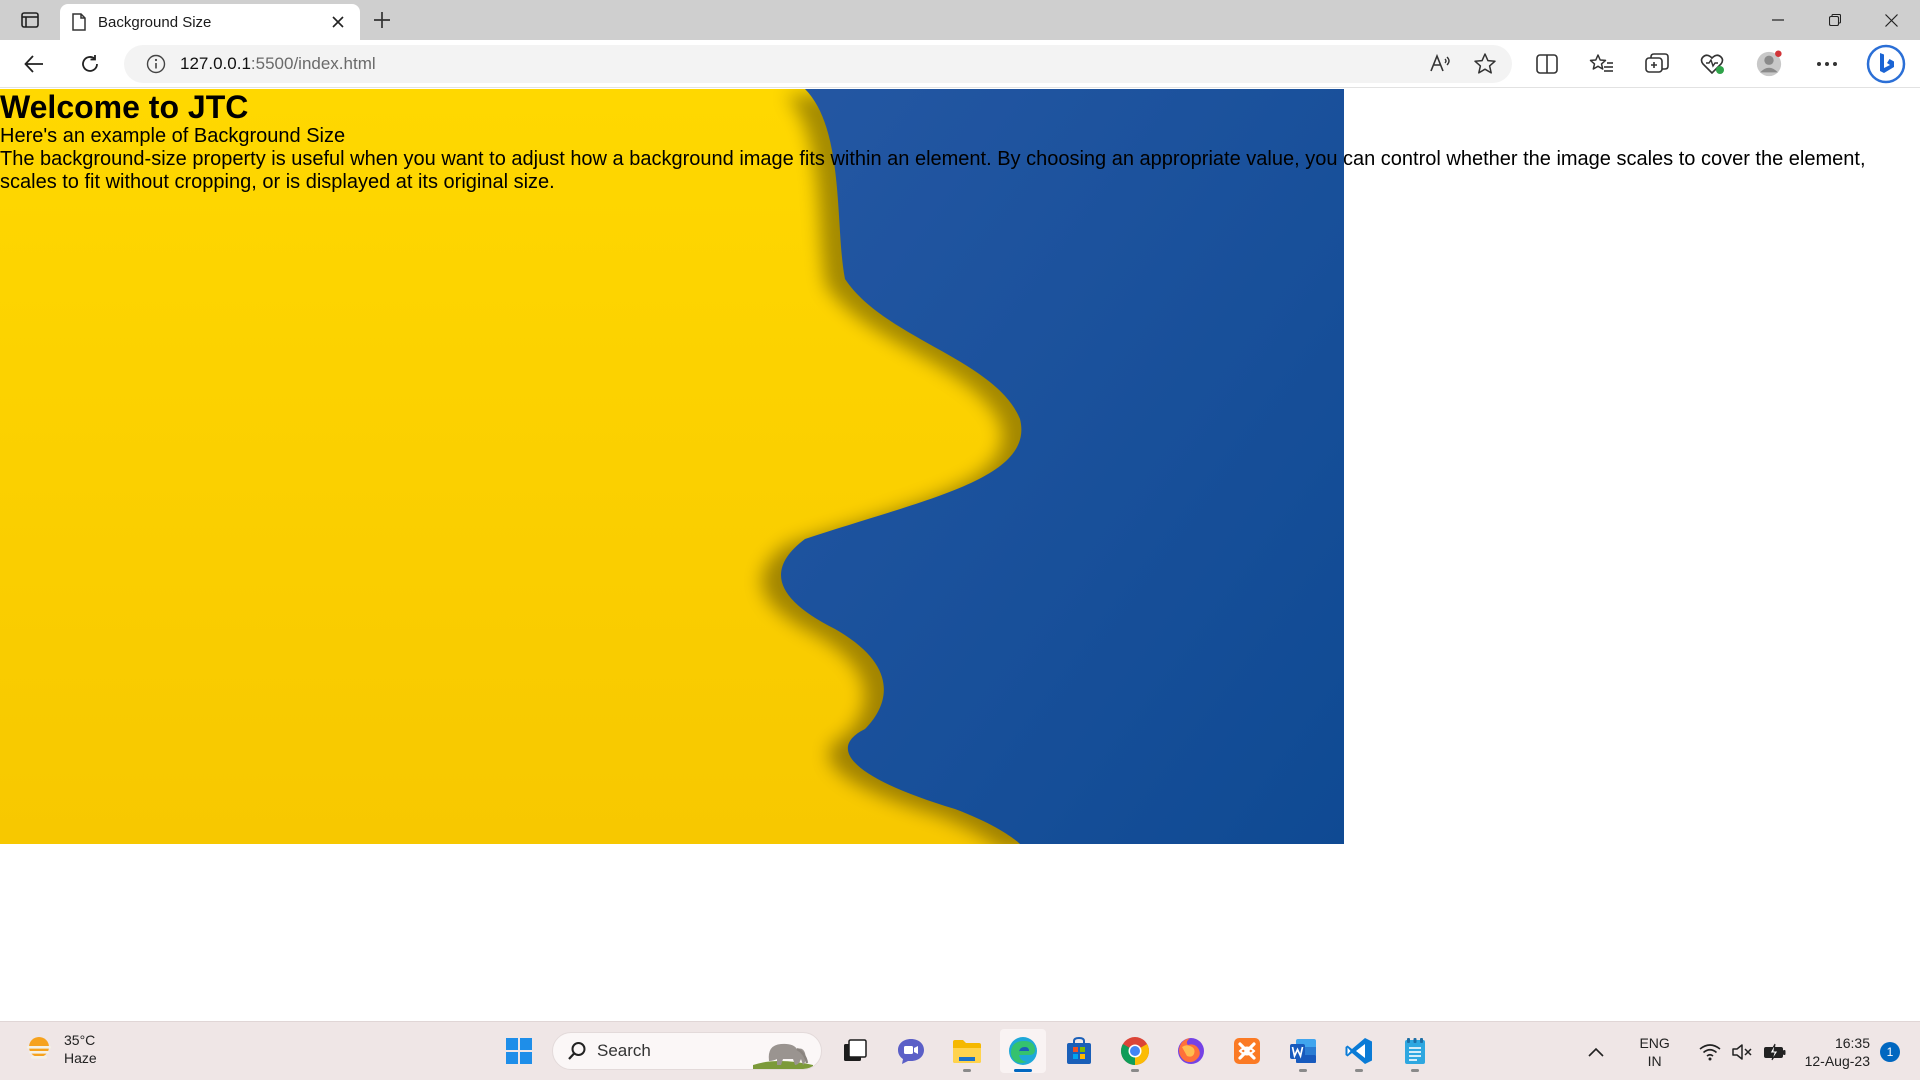 This screenshot has width=1920, height=1081. Describe the element at coordinates (60, 1049) in the screenshot. I see `weather-widget: 35°C Haze` at that location.